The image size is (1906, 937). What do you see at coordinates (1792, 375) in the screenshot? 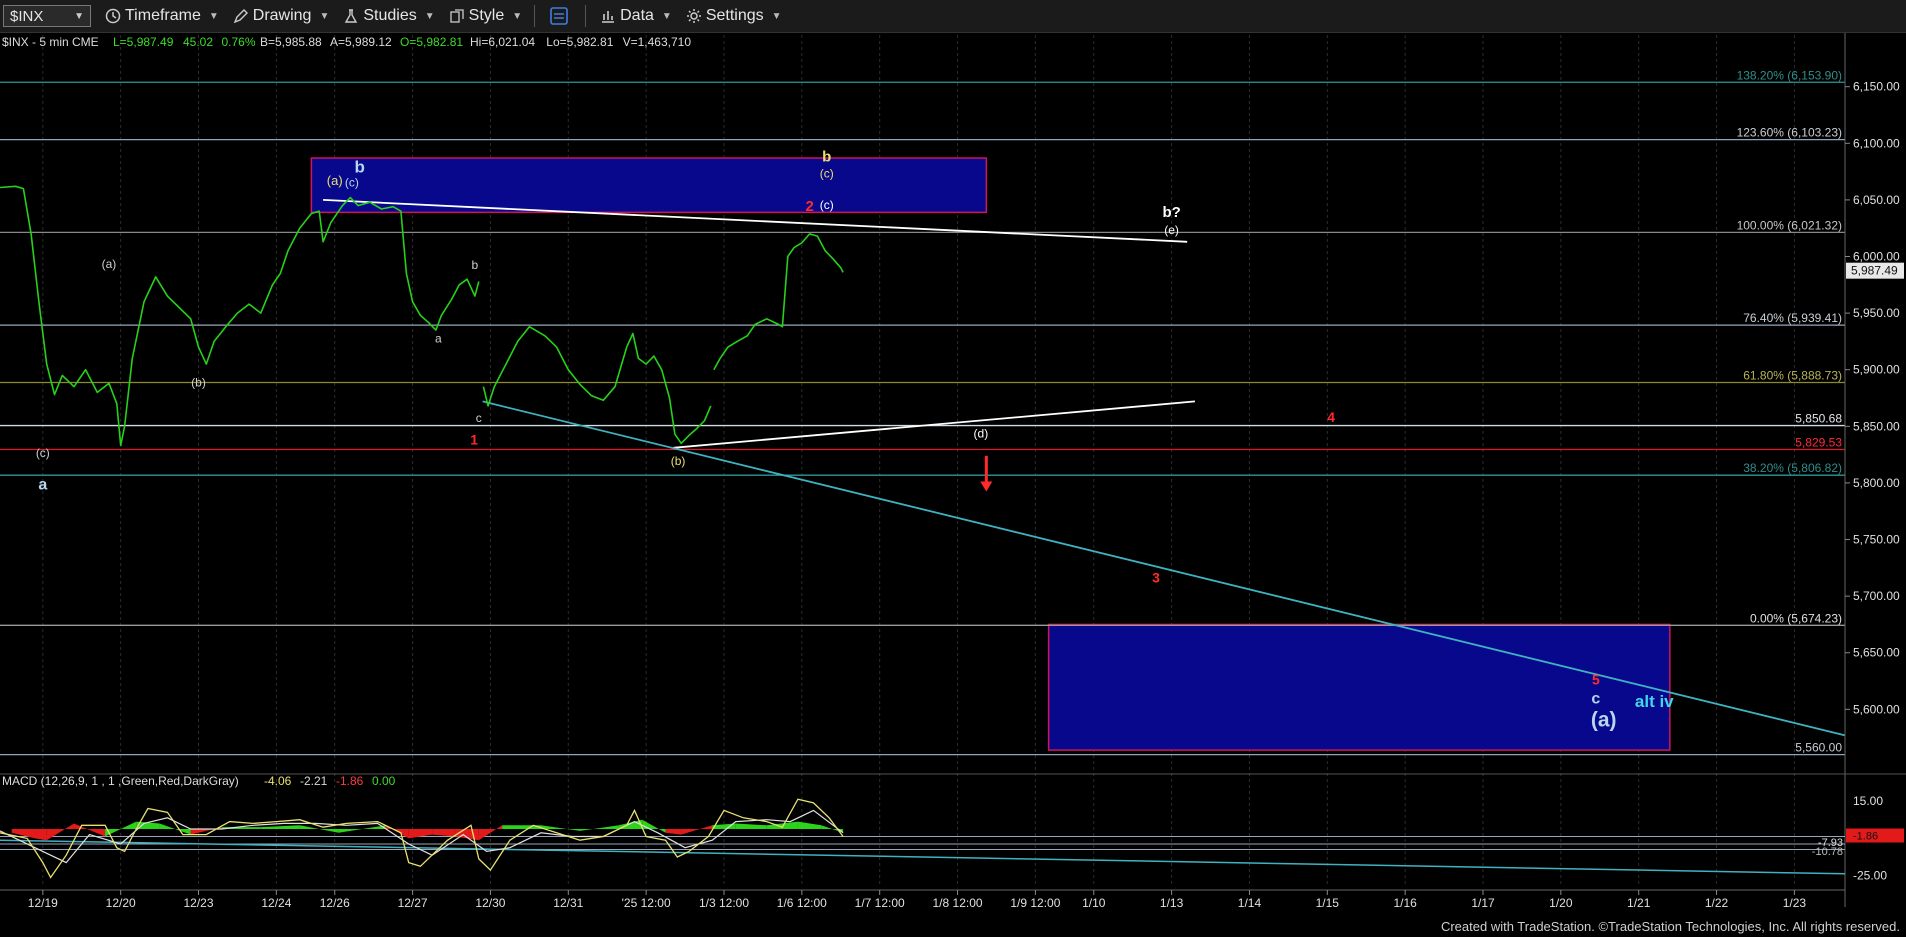
I see `fib-level-label: 61.80% (5,888.73)` at bounding box center [1792, 375].